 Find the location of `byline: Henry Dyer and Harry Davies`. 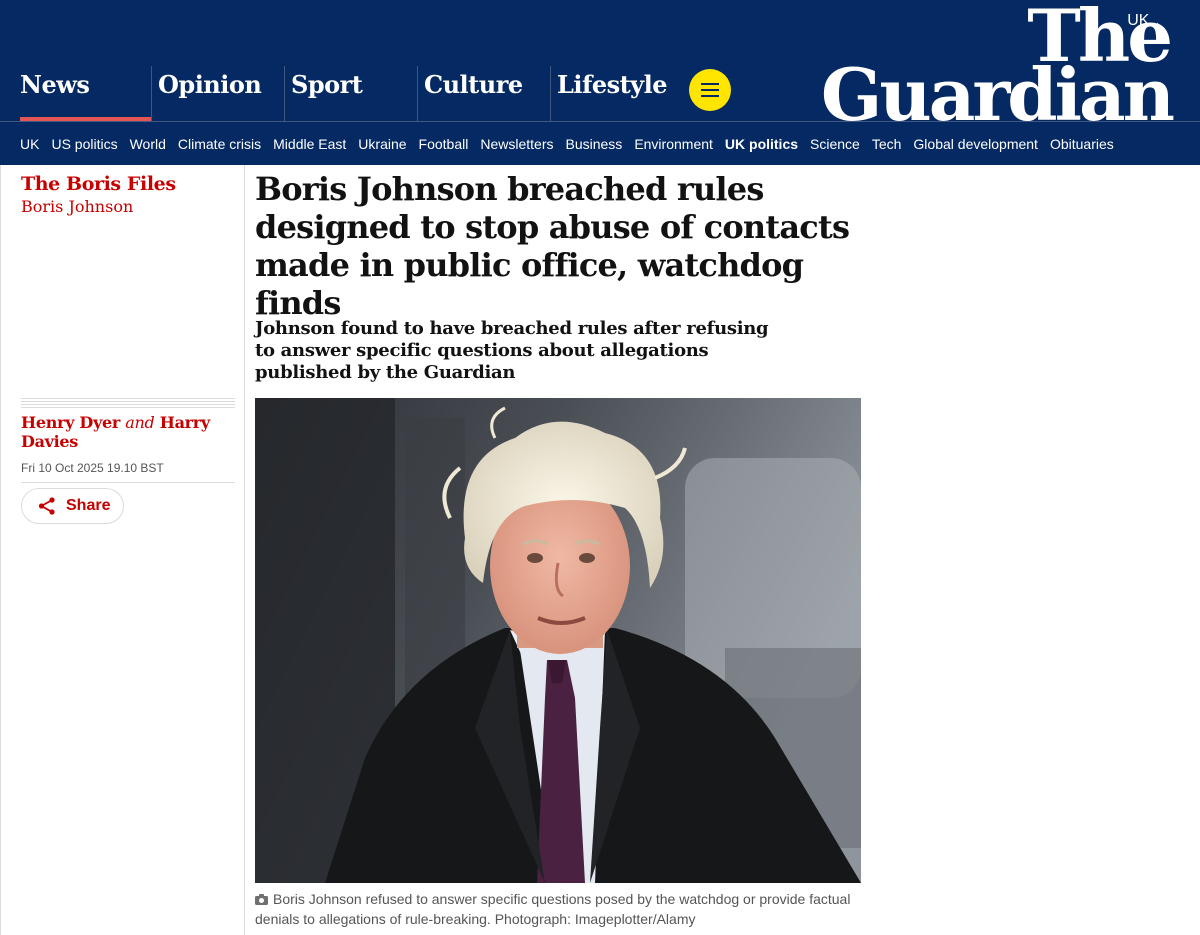

byline: Henry Dyer and Harry Davies is located at coordinates (128, 432).